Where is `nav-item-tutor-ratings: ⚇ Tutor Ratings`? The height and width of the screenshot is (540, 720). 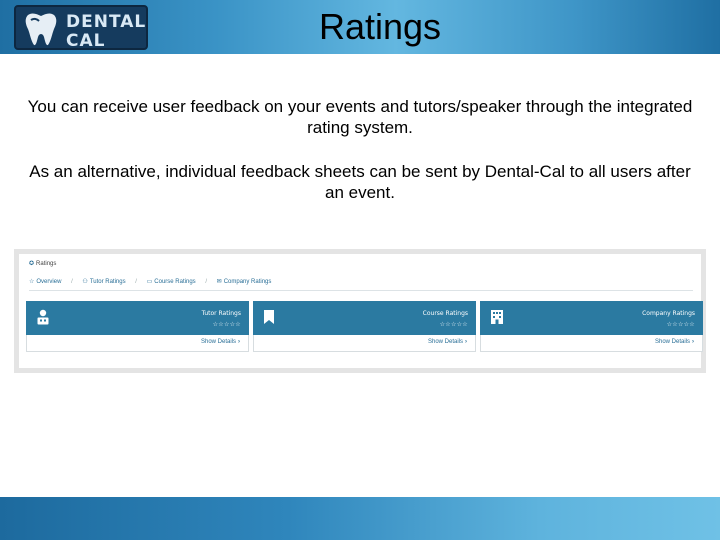
nav-item-tutor-ratings: ⚇ Tutor Ratings is located at coordinates (103, 282).